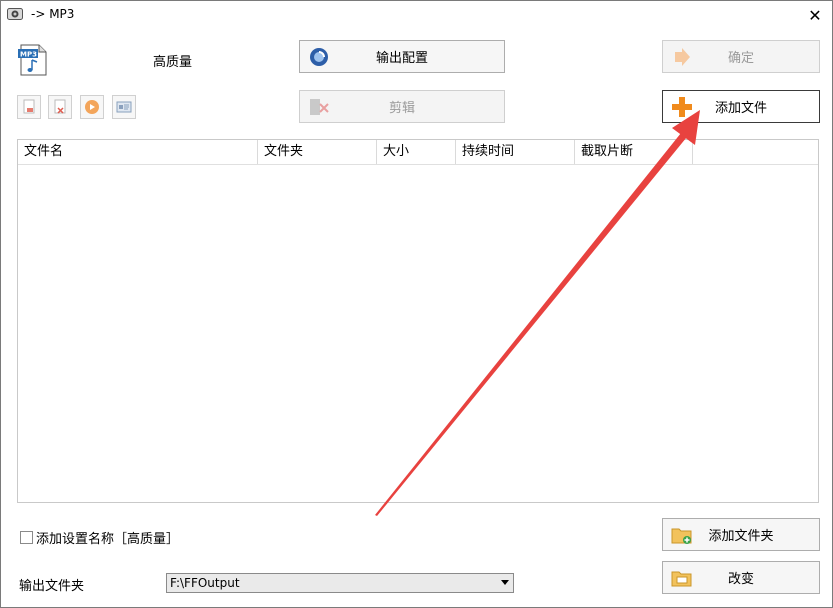 Image resolution: width=833 pixels, height=608 pixels. Describe the element at coordinates (634, 152) in the screenshot. I see `column-header-clip-segment: 截取片断` at that location.